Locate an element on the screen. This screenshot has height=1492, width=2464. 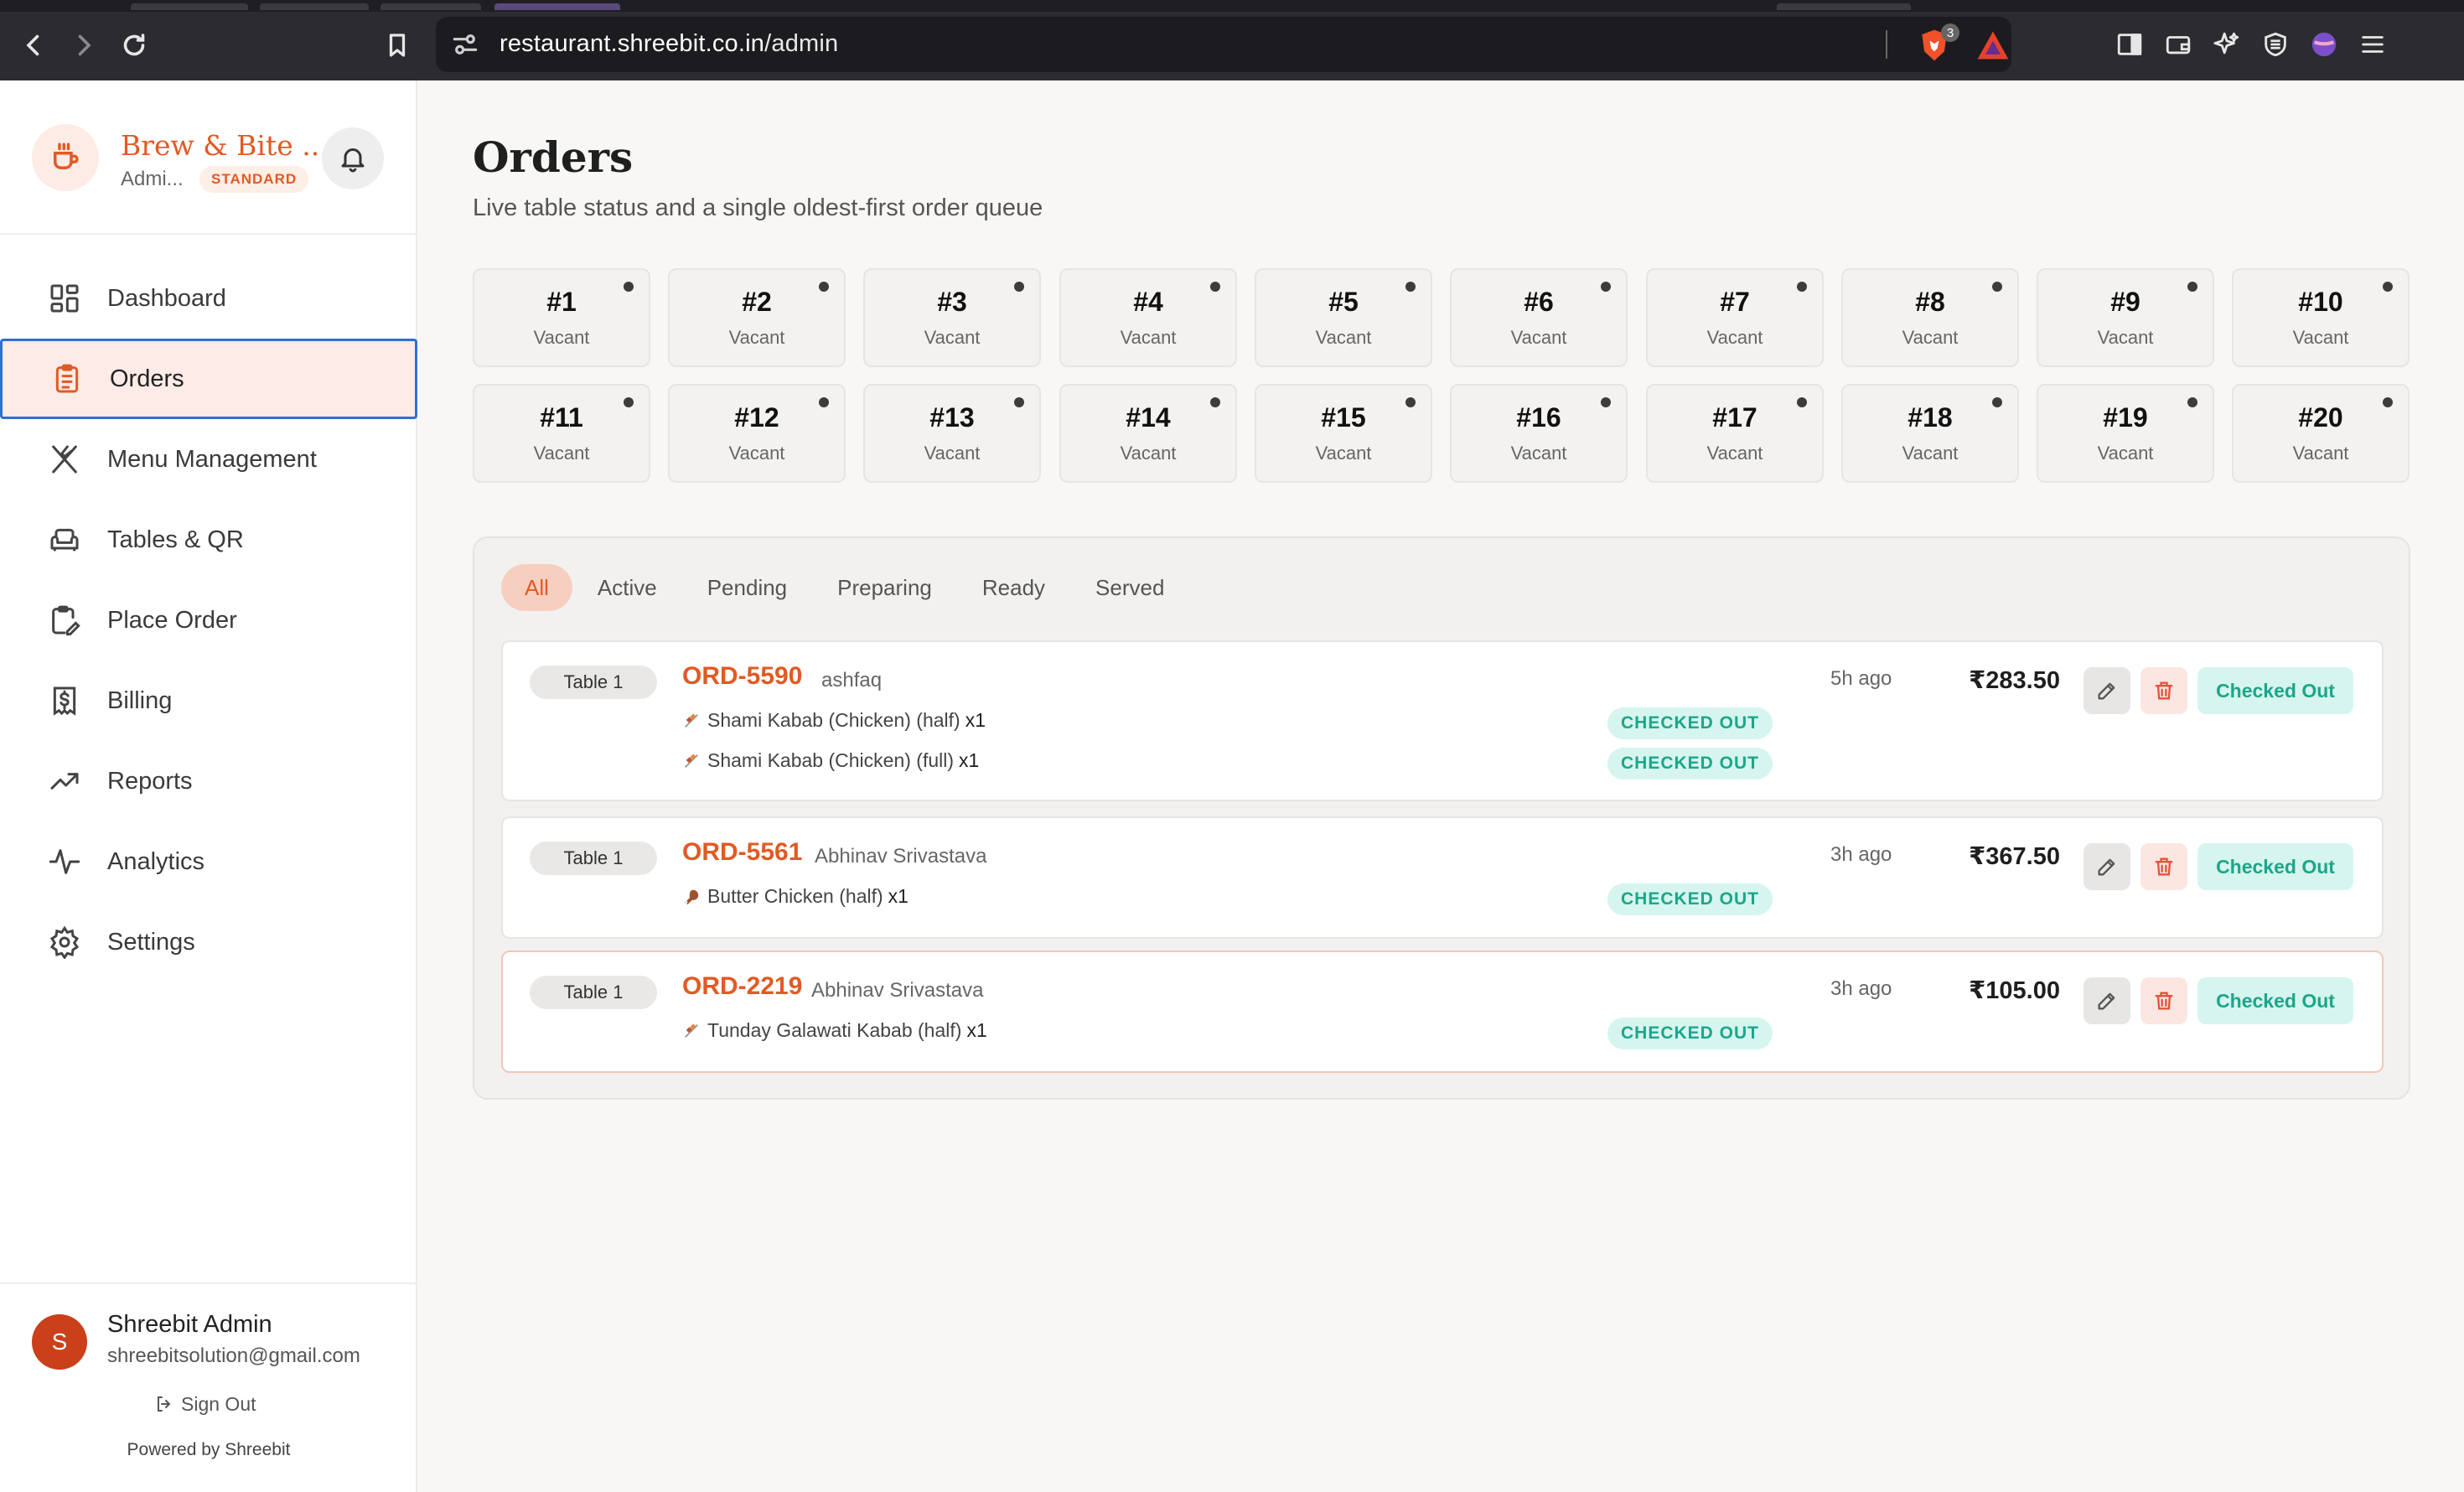
profile-avatar-icon is located at coordinates (2324, 44).